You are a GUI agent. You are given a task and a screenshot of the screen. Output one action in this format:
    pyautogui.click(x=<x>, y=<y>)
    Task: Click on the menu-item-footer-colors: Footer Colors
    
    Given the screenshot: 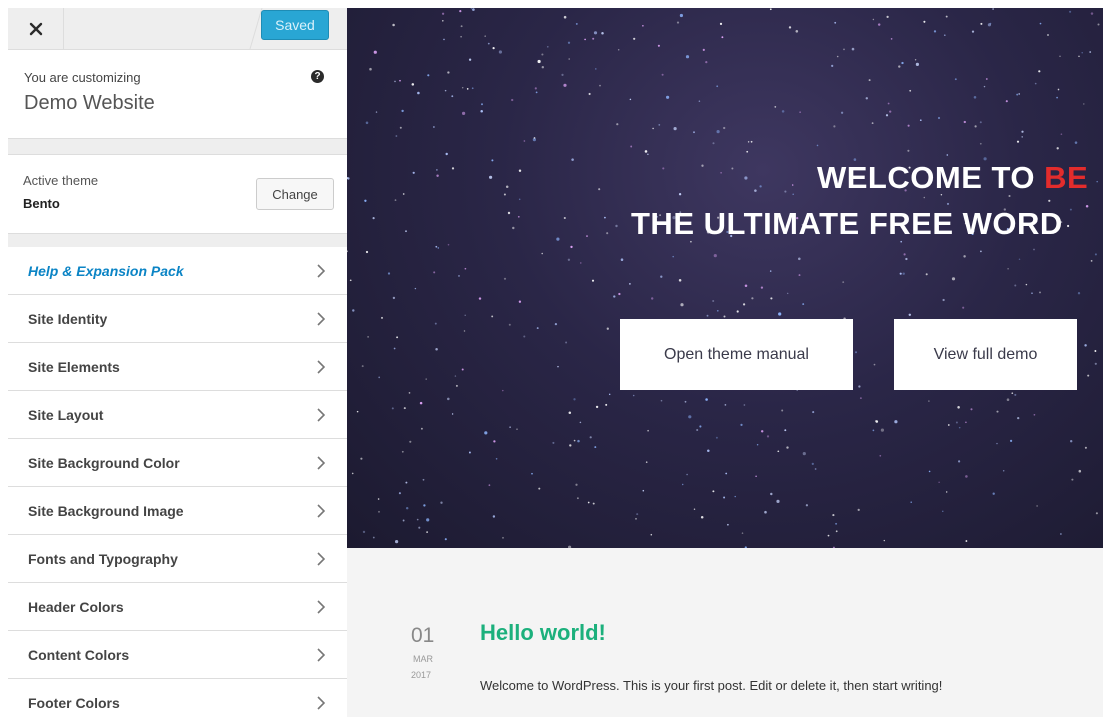 What is the action you would take?
    pyautogui.click(x=177, y=698)
    